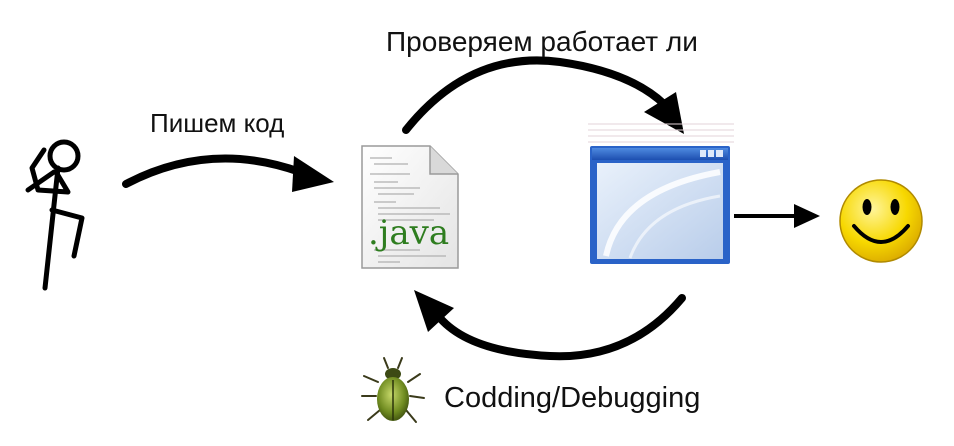 The width and height of the screenshot is (954, 446). I want to click on app-window-icon, so click(661, 193).